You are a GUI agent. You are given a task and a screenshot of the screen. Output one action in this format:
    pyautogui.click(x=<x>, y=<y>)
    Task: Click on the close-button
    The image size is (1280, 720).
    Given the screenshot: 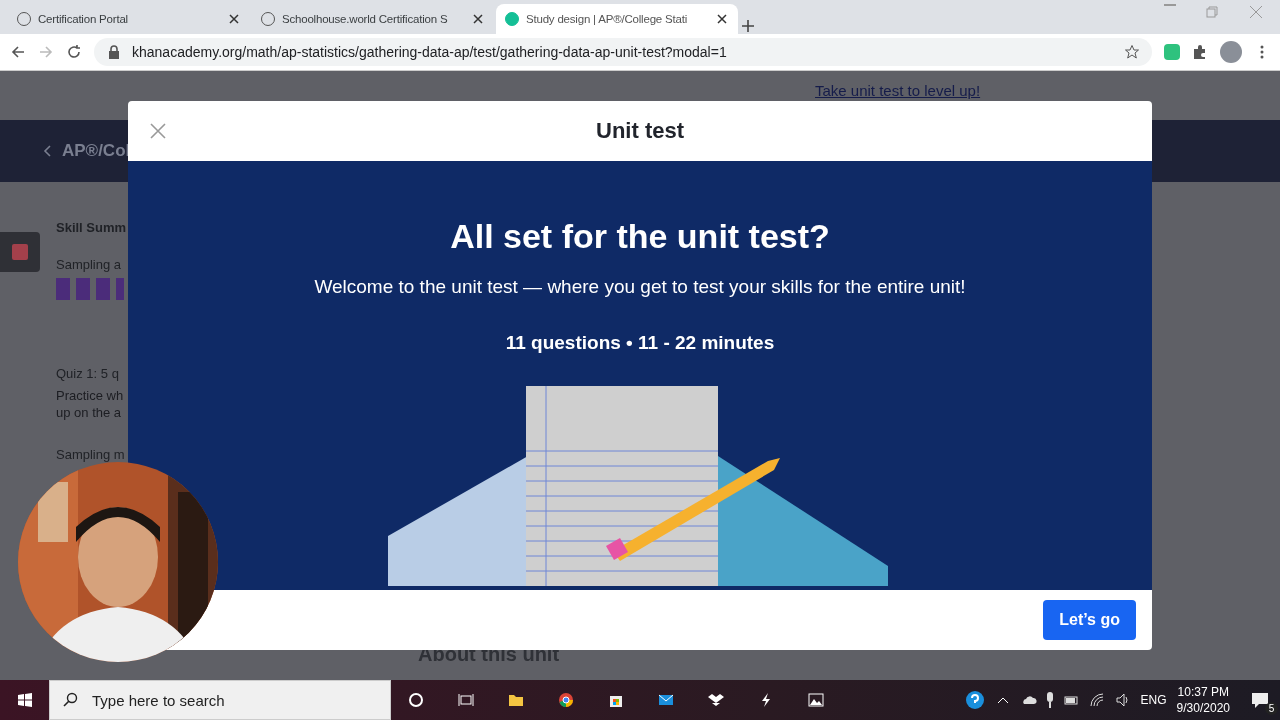 What is the action you would take?
    pyautogui.click(x=158, y=131)
    